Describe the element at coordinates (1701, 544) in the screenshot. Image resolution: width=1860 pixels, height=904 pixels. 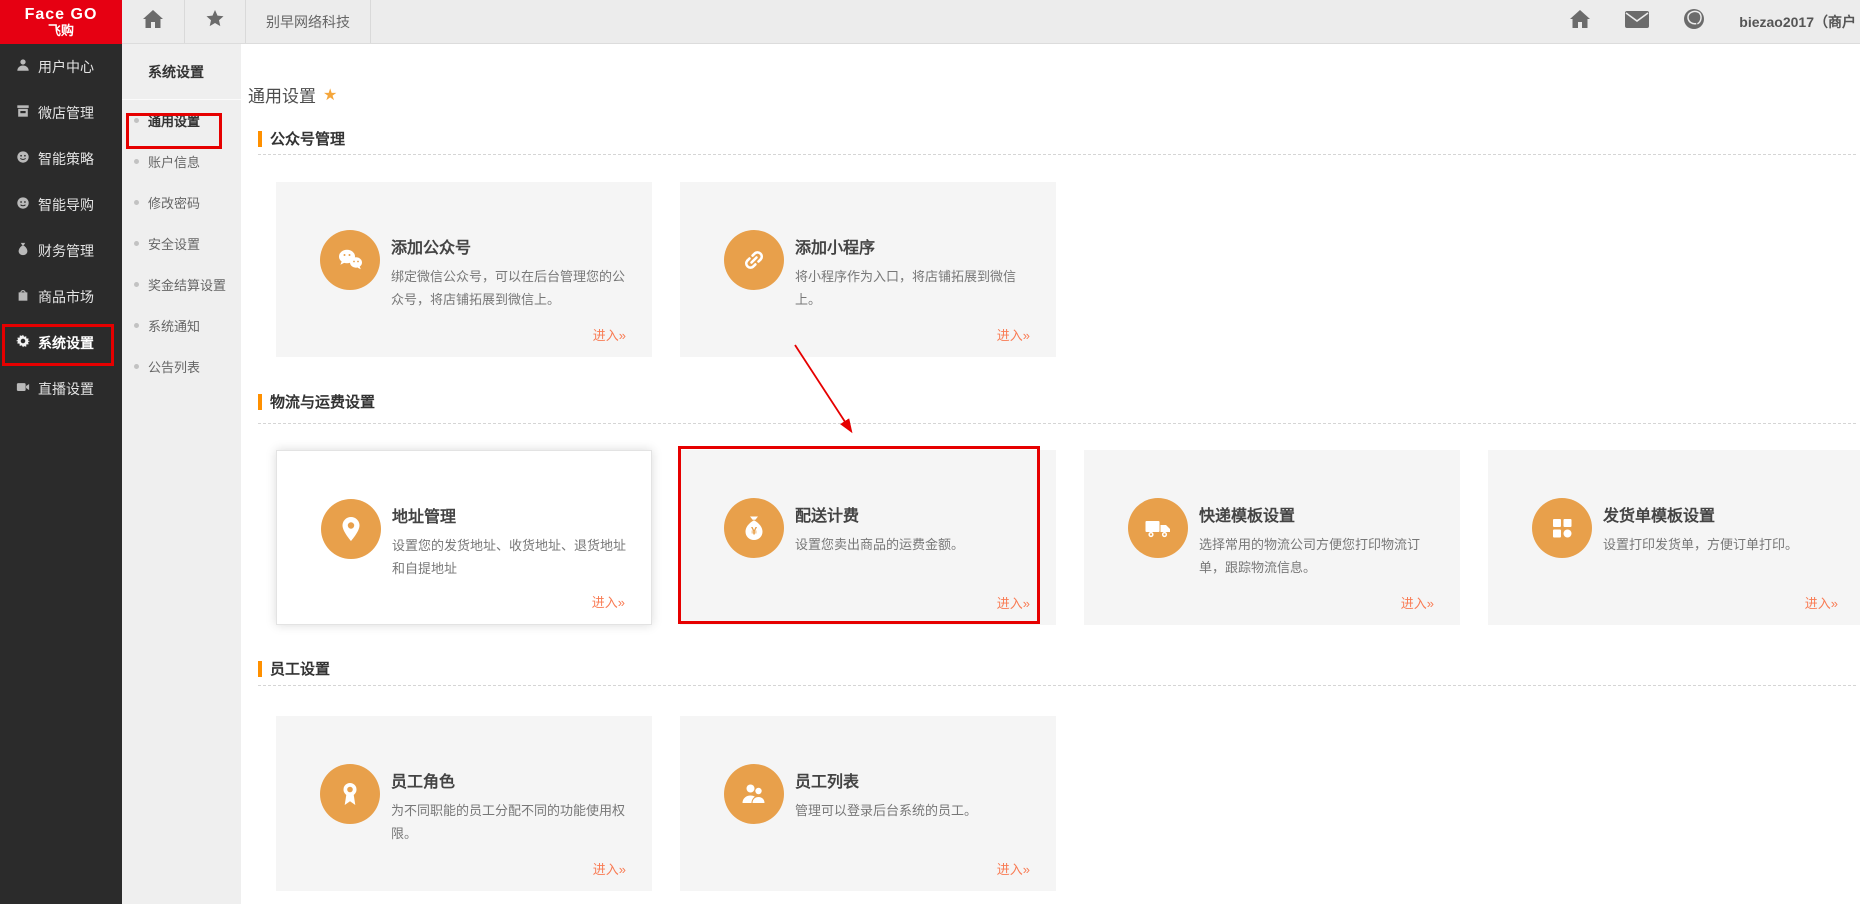
I see `card-desc: 设置打印发货单，方便订单打印。` at that location.